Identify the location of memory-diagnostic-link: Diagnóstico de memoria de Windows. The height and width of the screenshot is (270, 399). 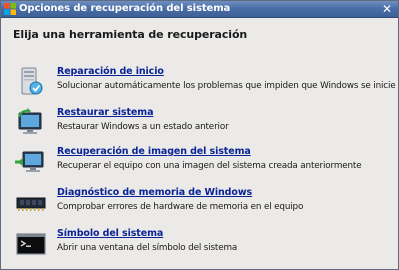
(154, 192).